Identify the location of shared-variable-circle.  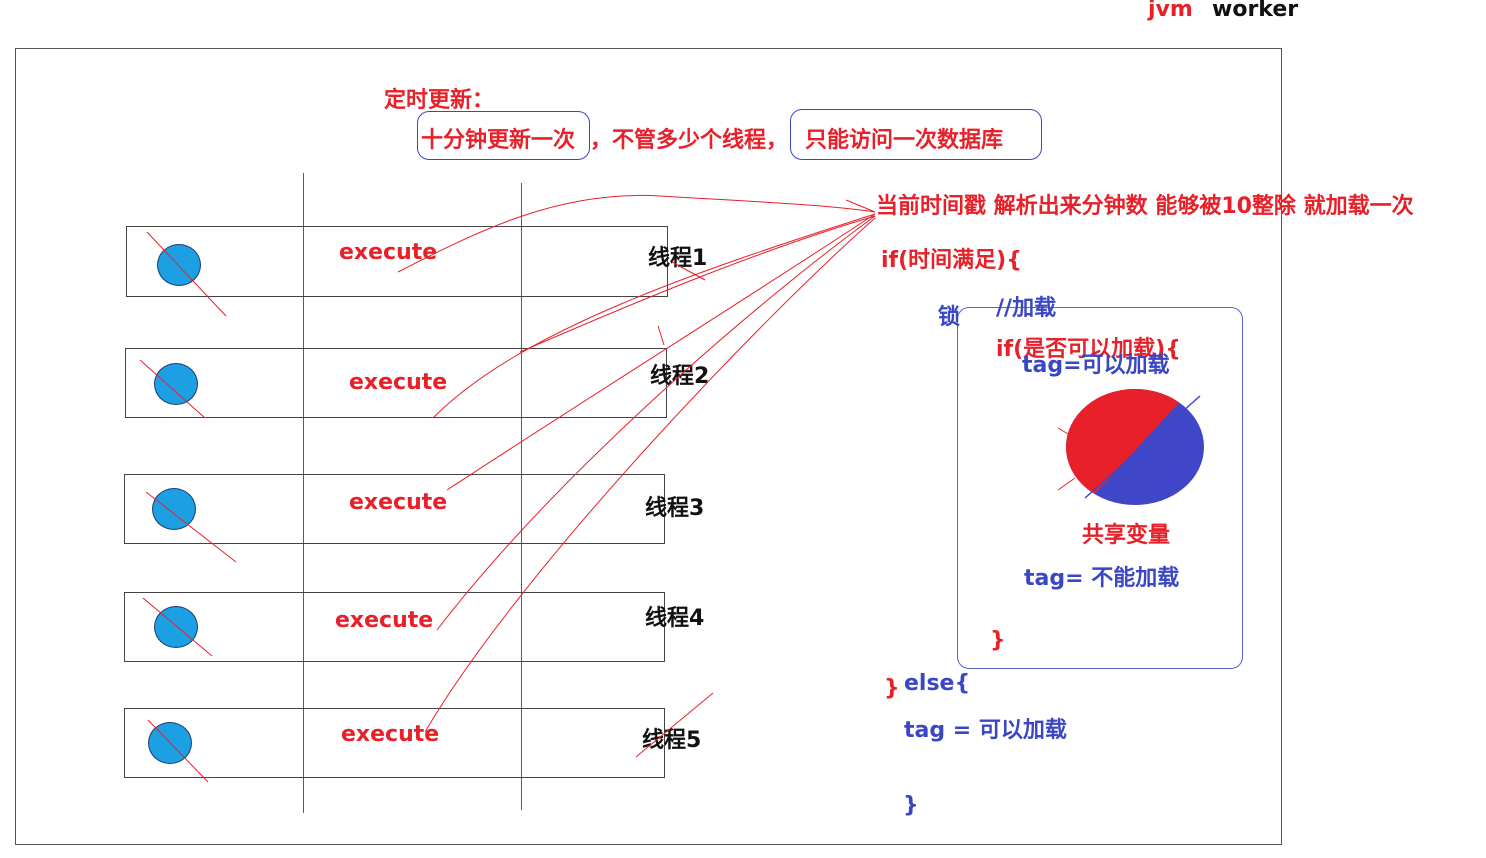
(1130, 447).